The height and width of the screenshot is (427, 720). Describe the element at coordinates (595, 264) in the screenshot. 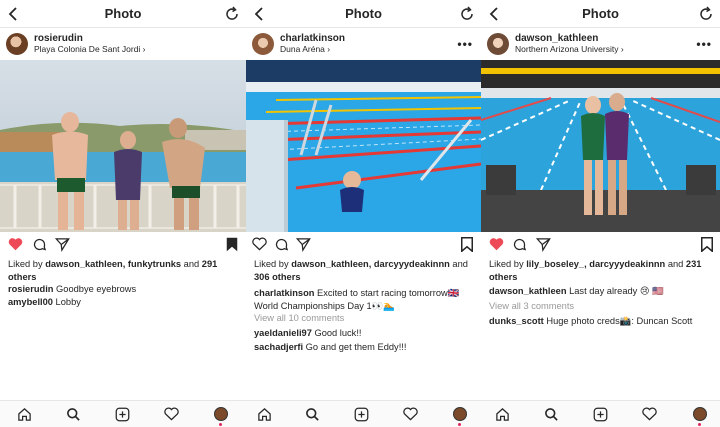

I see `liked-by-users: lily_boseley_, darcyyydeakinnn` at that location.